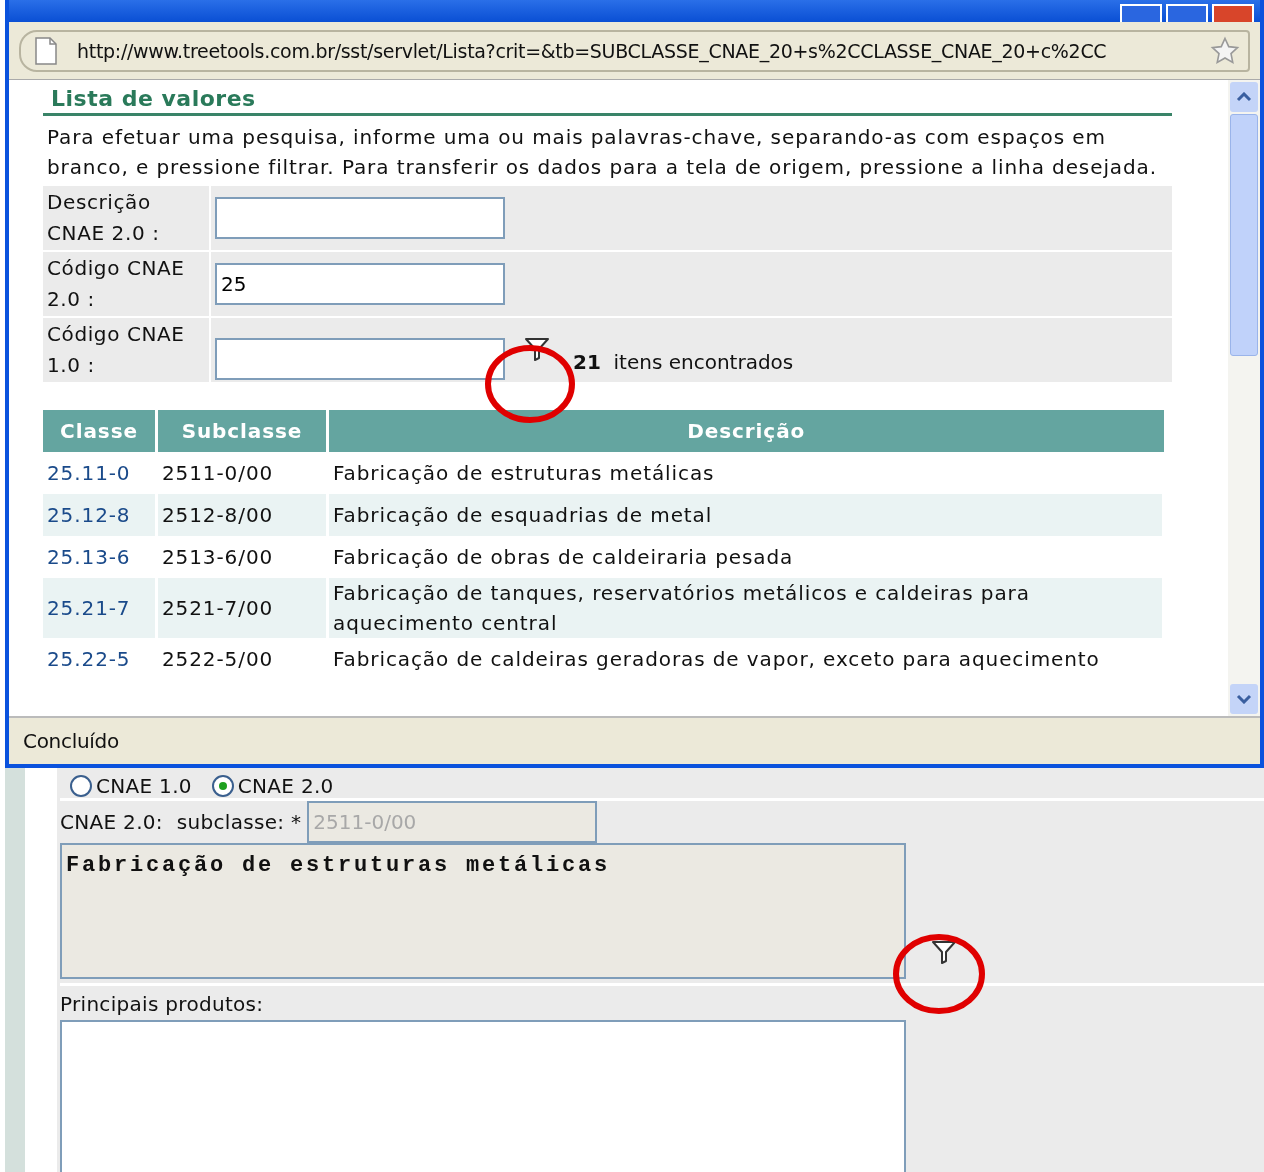  What do you see at coordinates (607, 101) in the screenshot?
I see `dialog-title: Lista de valores` at bounding box center [607, 101].